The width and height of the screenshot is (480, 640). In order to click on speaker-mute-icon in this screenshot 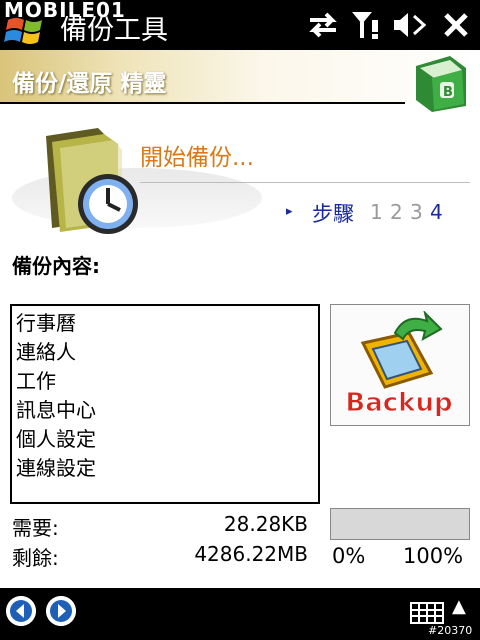, I will do `click(409, 25)`.